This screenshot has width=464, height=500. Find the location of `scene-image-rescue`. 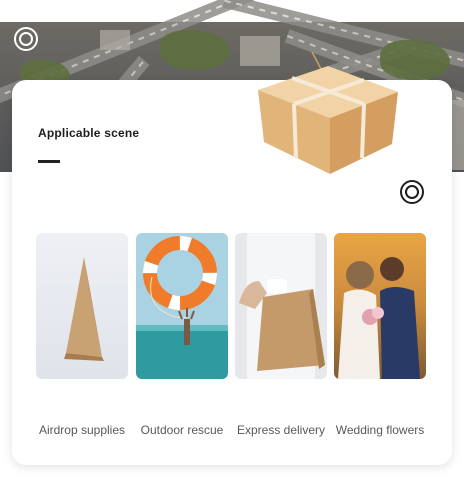

scene-image-rescue is located at coordinates (182, 306).